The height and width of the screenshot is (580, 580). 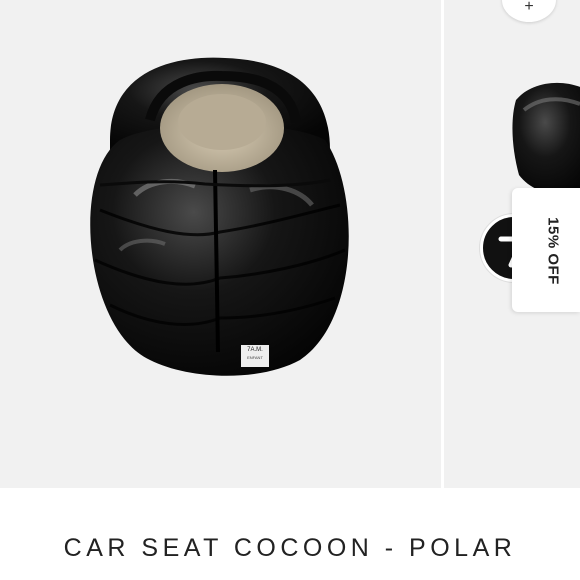 What do you see at coordinates (255, 357) in the screenshot?
I see `brand-label-sub: ENFANT` at bounding box center [255, 357].